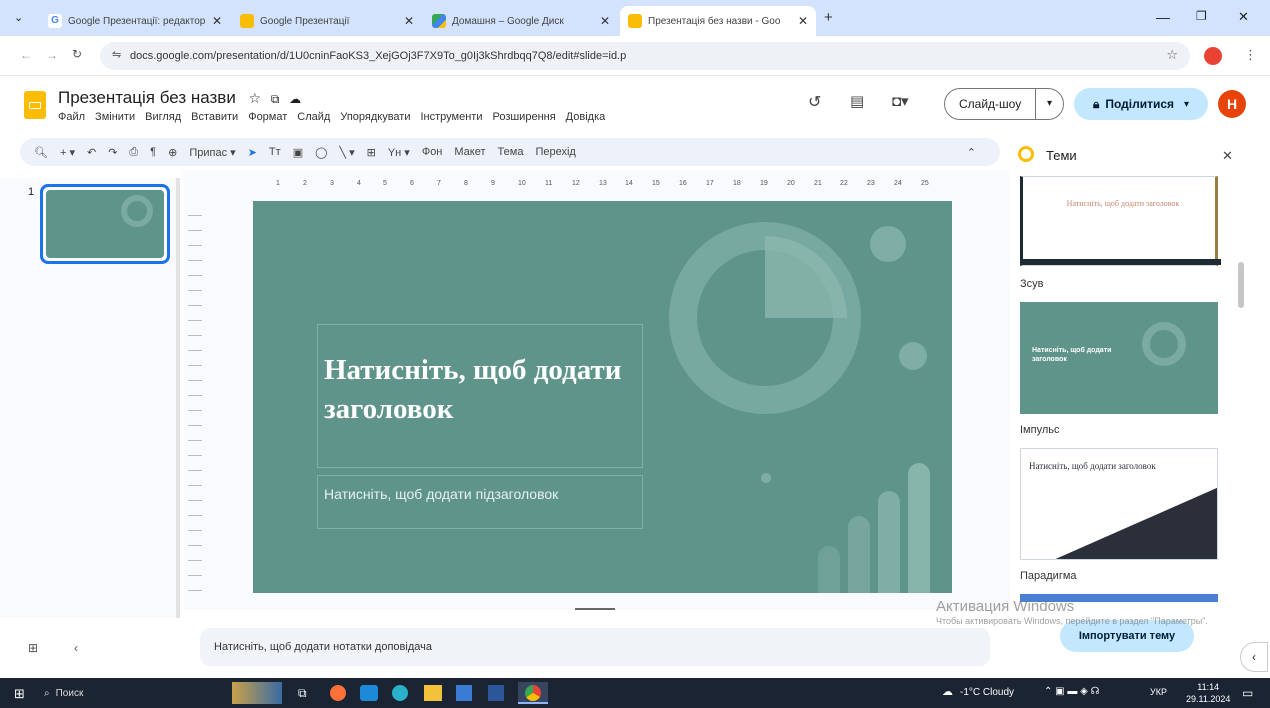 This screenshot has height=708, width=1270. Describe the element at coordinates (480, 502) in the screenshot. I see `subtitle-placeholder: Натисніть, щоб додати підзаголовок` at that location.